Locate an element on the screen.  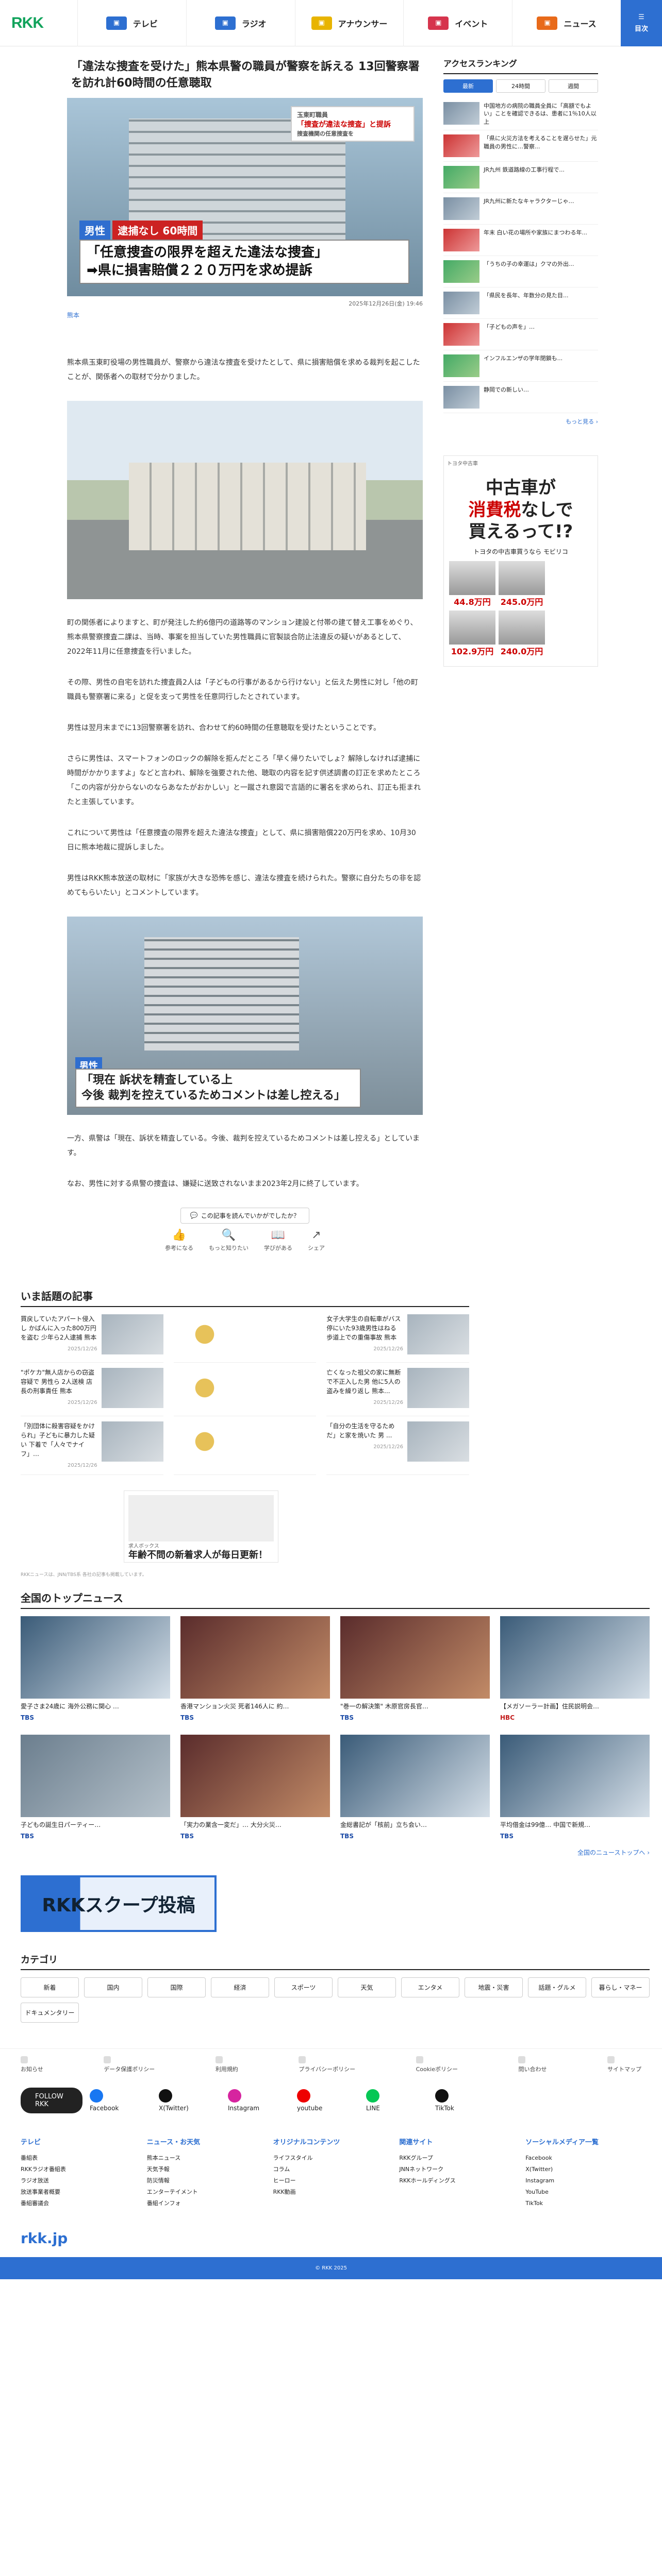
footer-logo: rkk.jp is located at coordinates (331, 2233).